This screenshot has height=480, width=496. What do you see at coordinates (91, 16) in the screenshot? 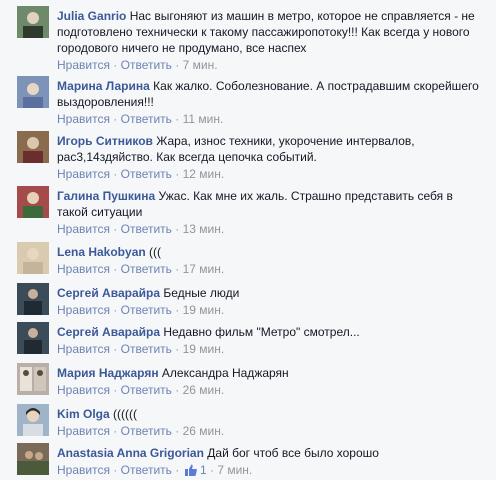
I see `comment-author: Julia Ganrio` at bounding box center [91, 16].